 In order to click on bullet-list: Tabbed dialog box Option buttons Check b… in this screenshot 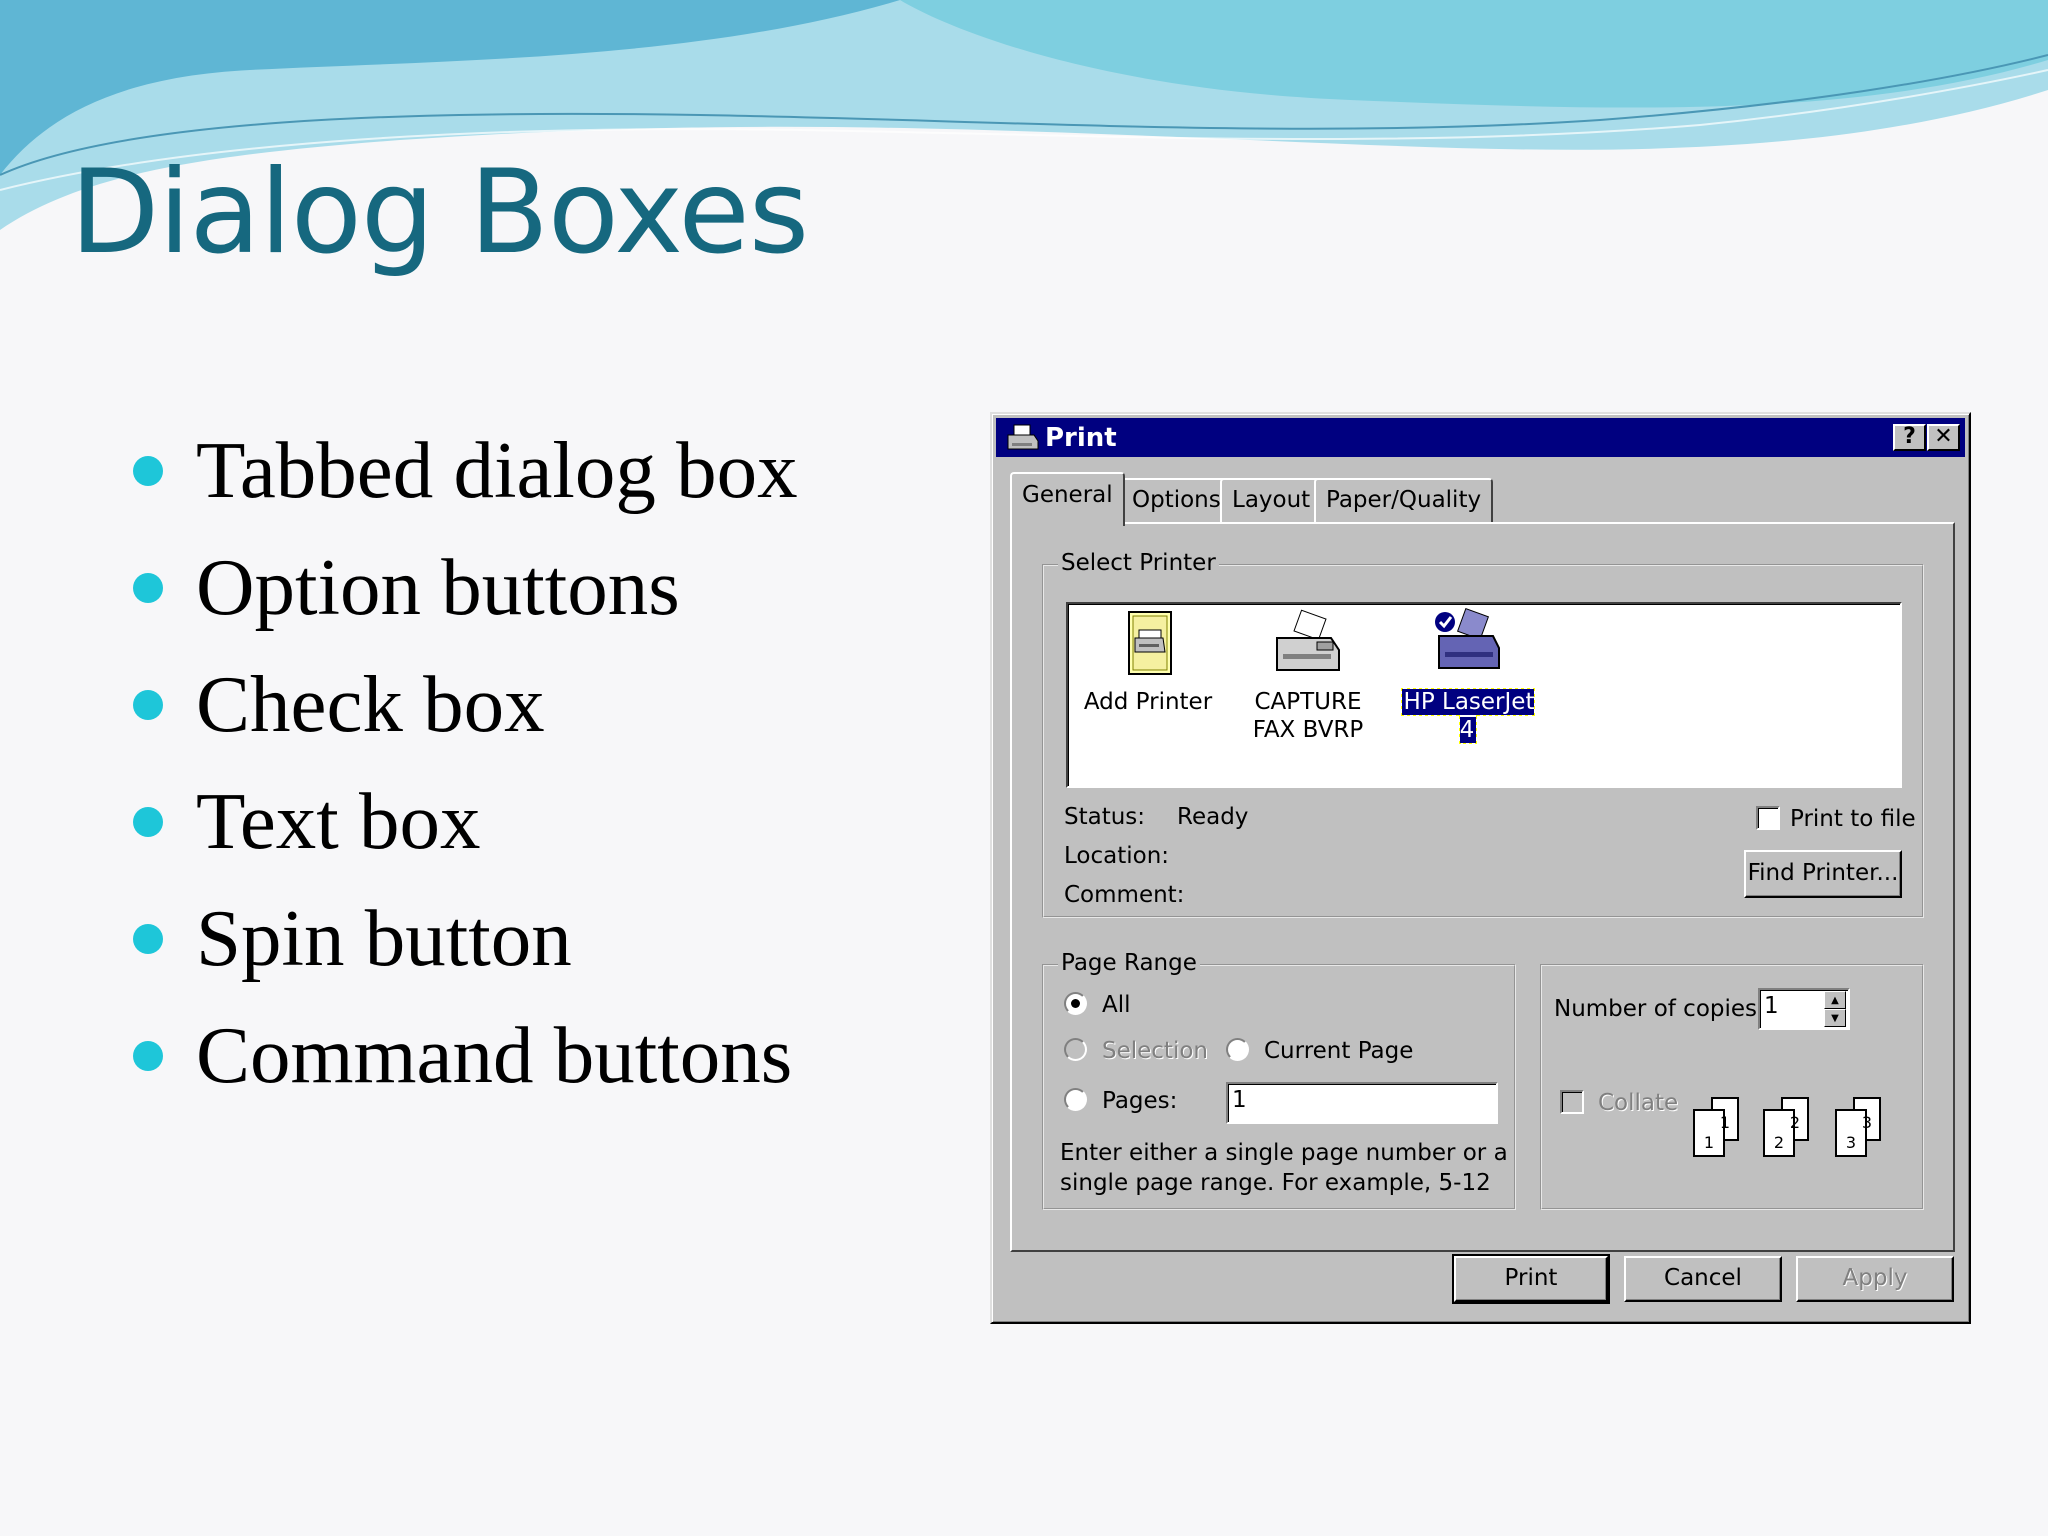, I will do `click(464, 771)`.